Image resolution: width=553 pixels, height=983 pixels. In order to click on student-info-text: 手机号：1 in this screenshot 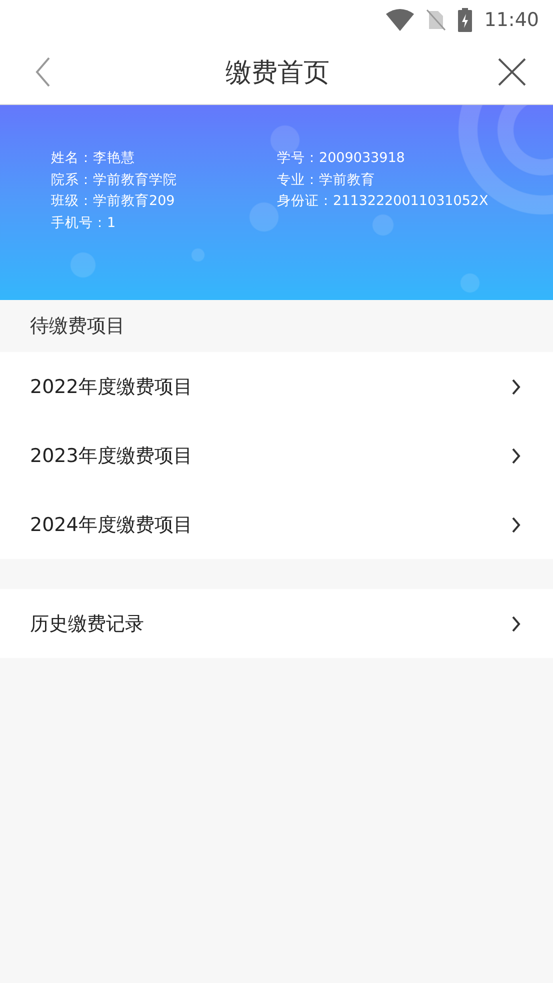, I will do `click(84, 223)`.